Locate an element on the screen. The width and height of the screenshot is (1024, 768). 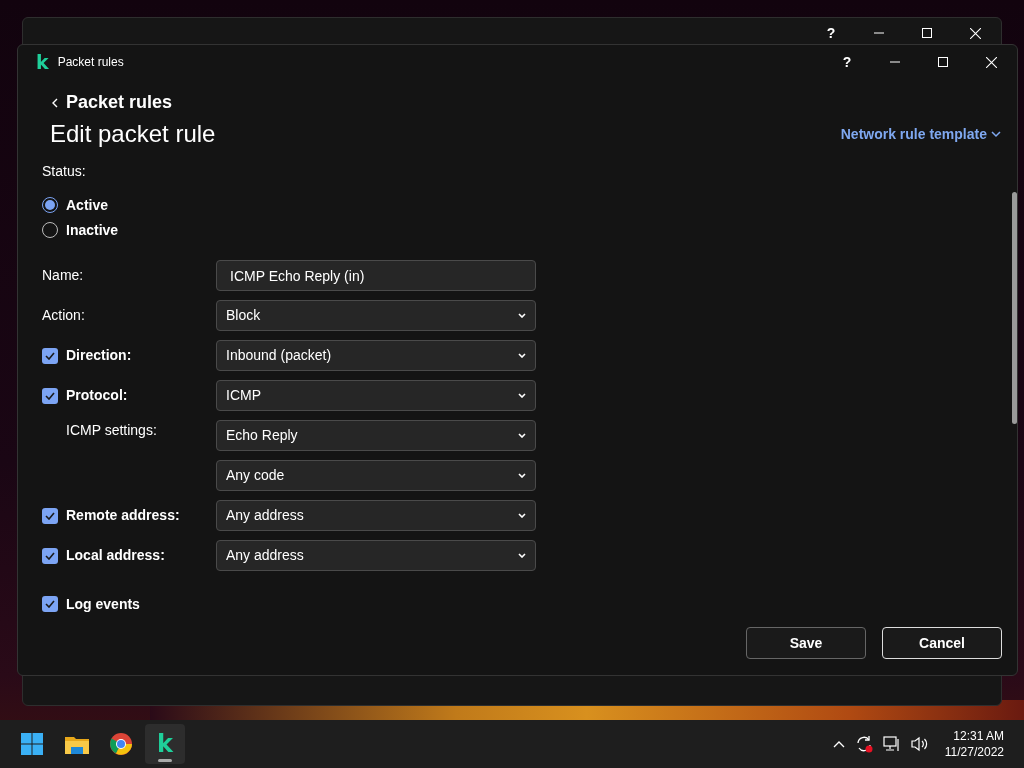
field-label: Local address: is located at coordinates (115, 556).